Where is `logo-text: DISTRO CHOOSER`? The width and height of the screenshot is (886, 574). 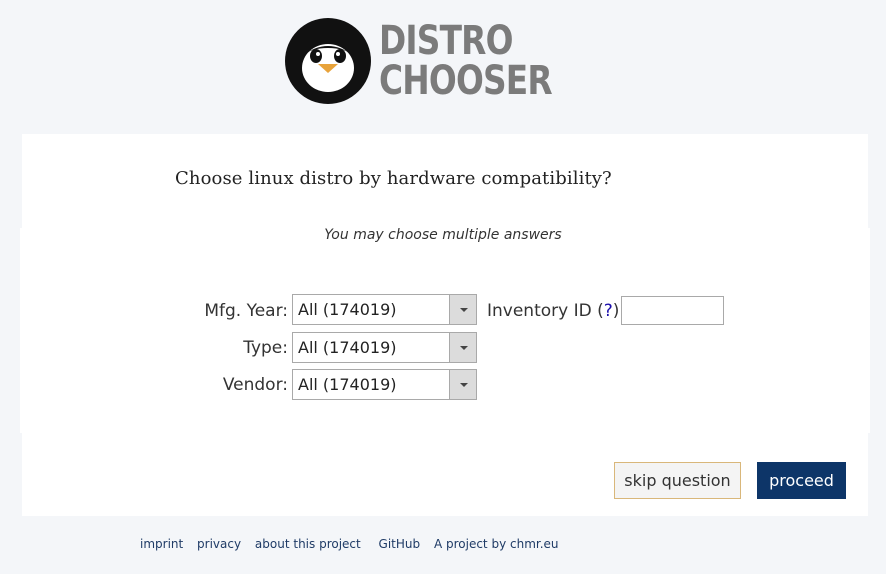 logo-text: DISTRO CHOOSER is located at coordinates (484, 61).